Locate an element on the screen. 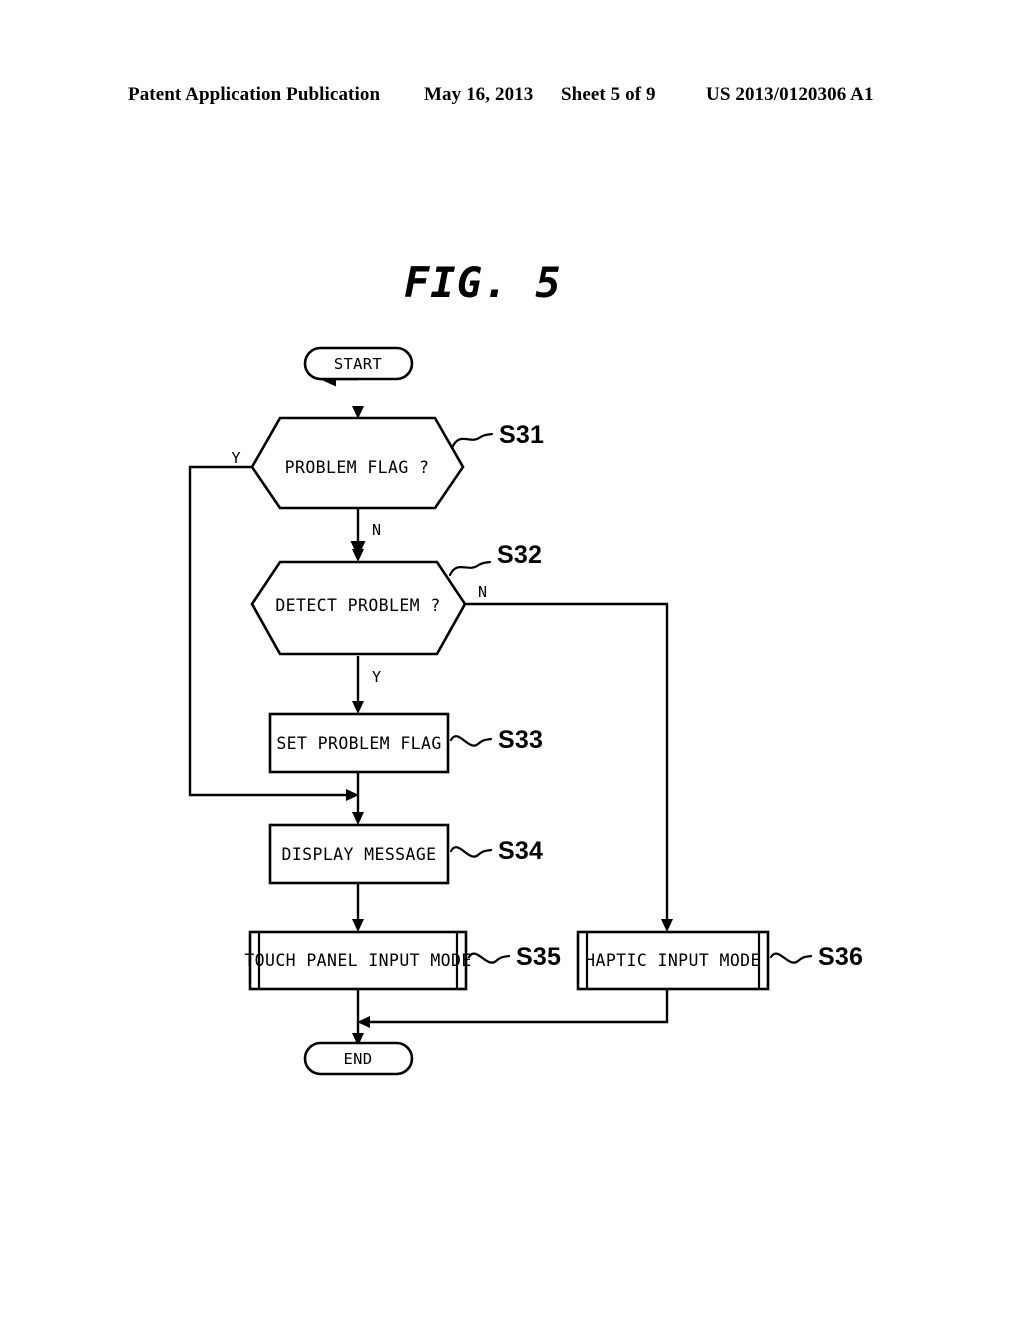 This screenshot has width=1024, height=1320. node-s33: SET PROBLEM FLAG is located at coordinates (359, 743).